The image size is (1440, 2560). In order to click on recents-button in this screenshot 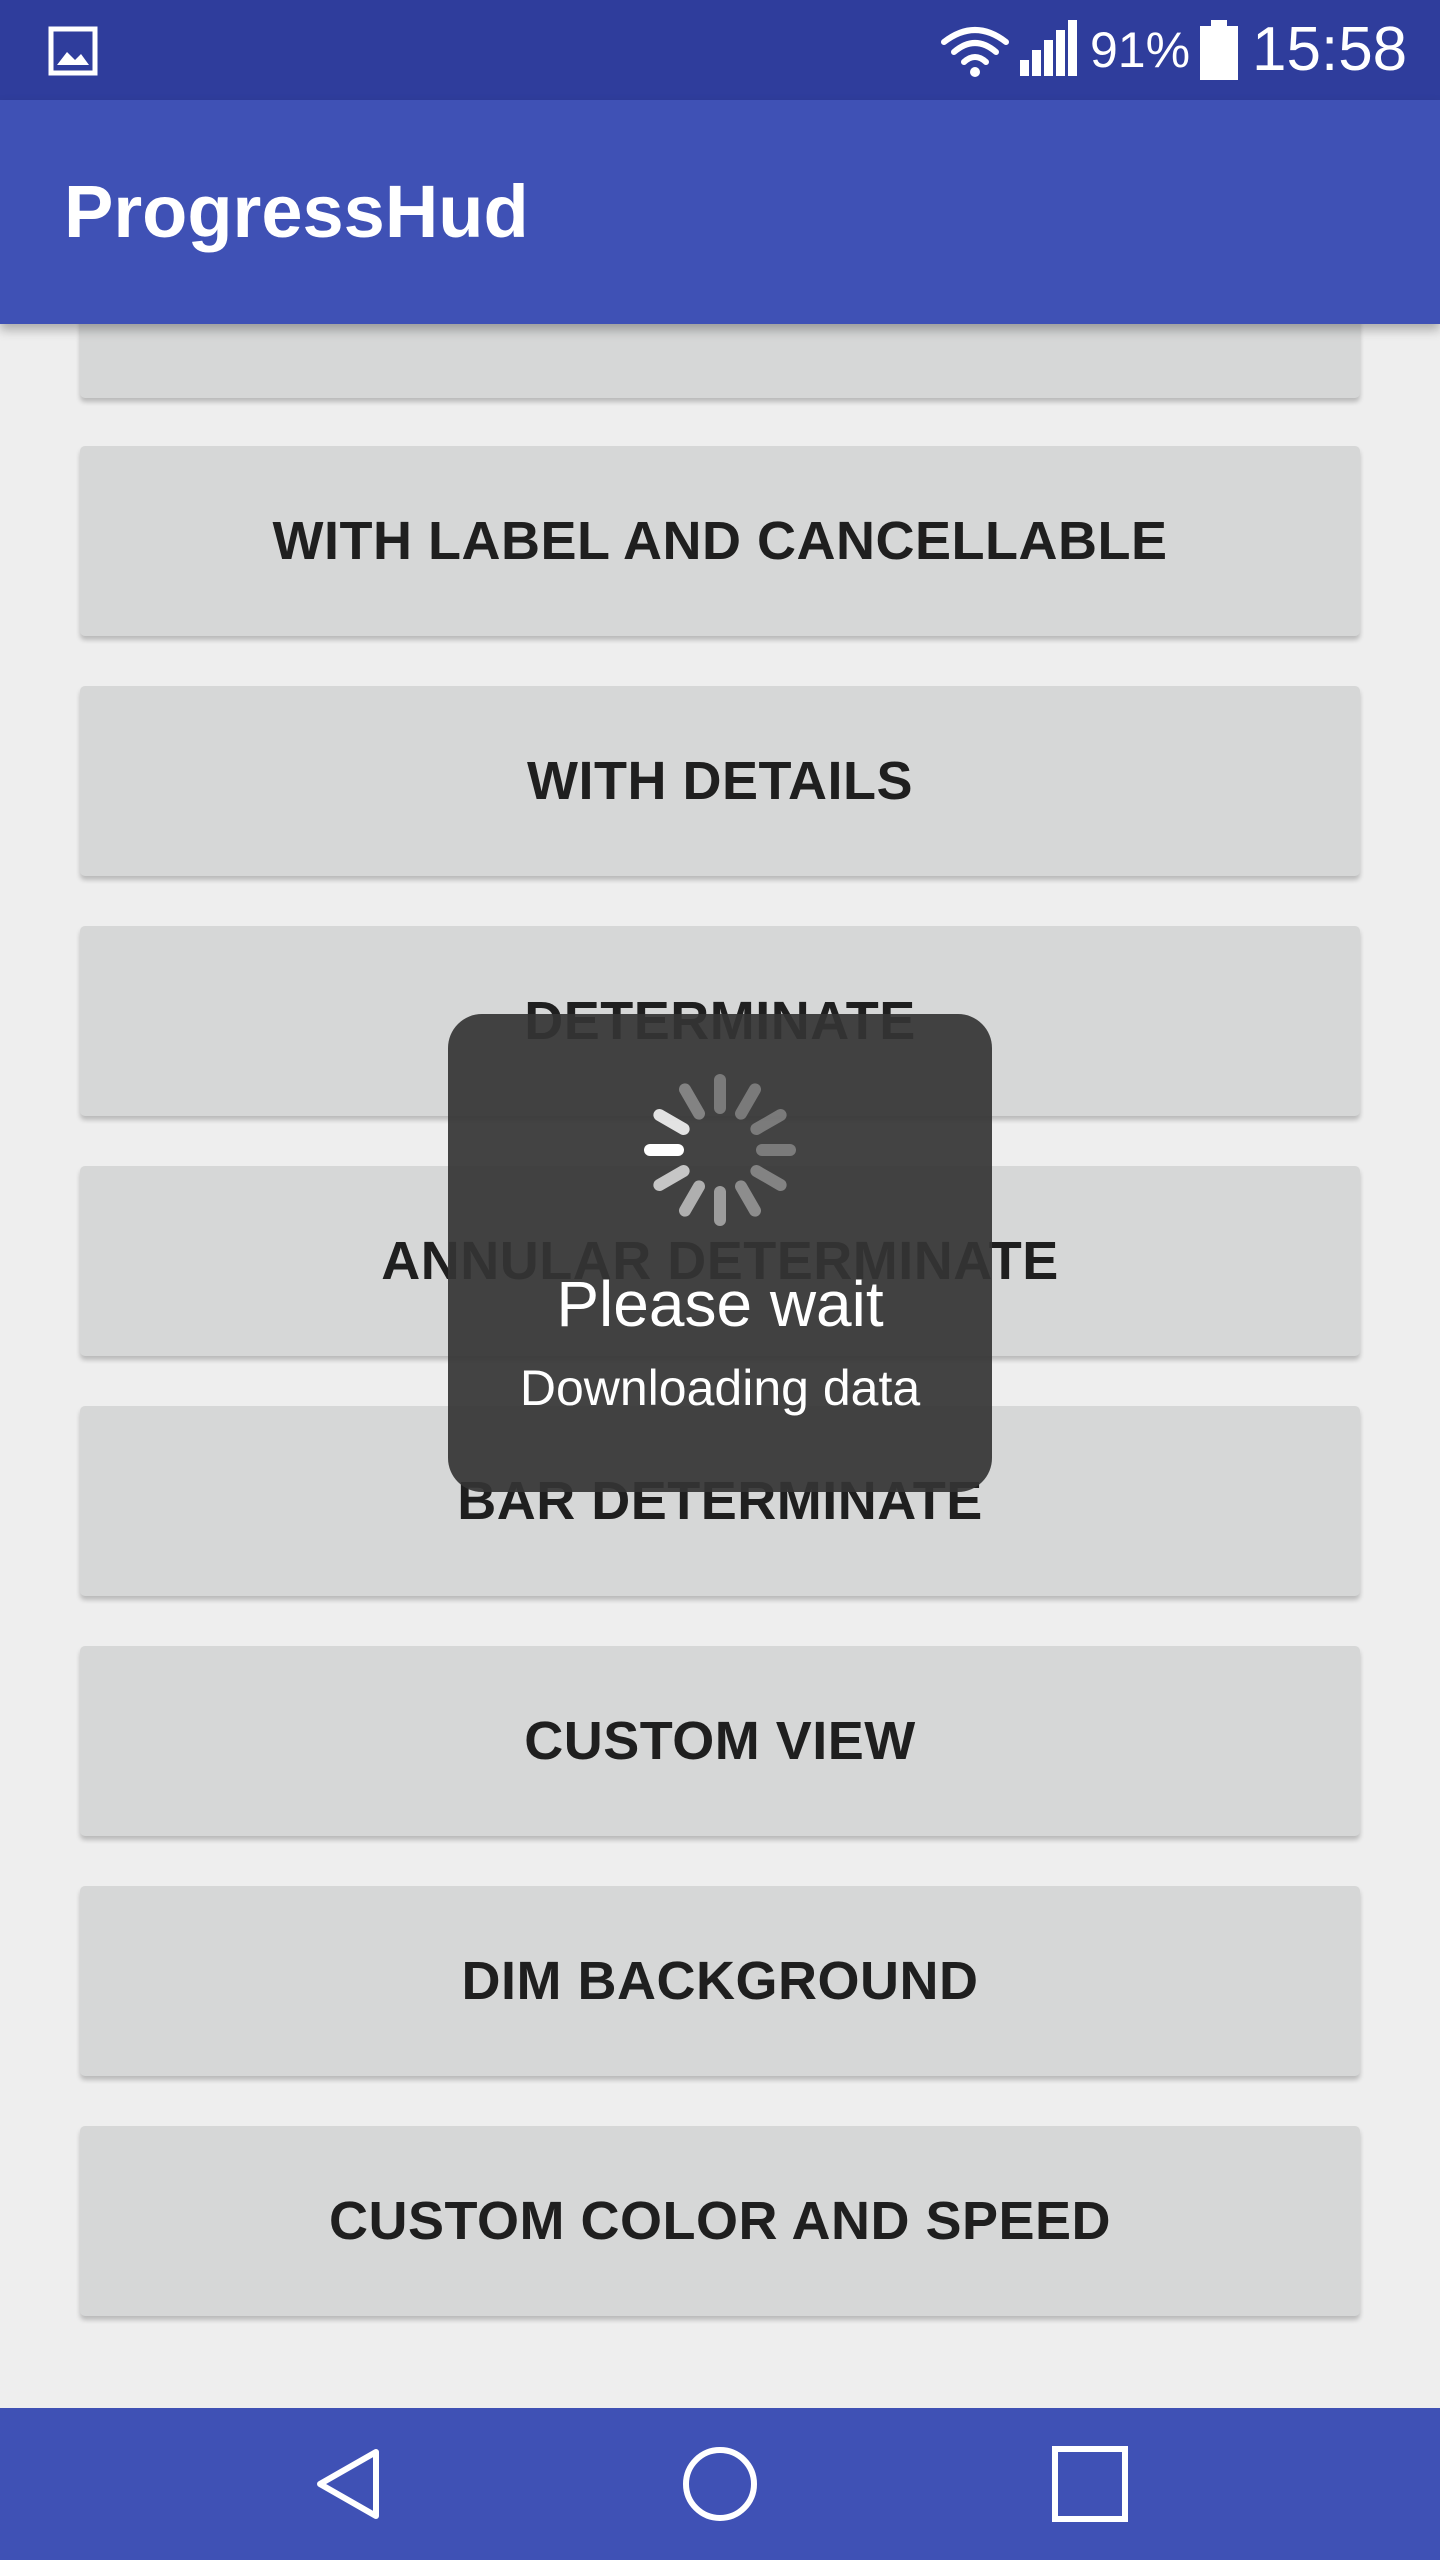, I will do `click(1090, 2484)`.